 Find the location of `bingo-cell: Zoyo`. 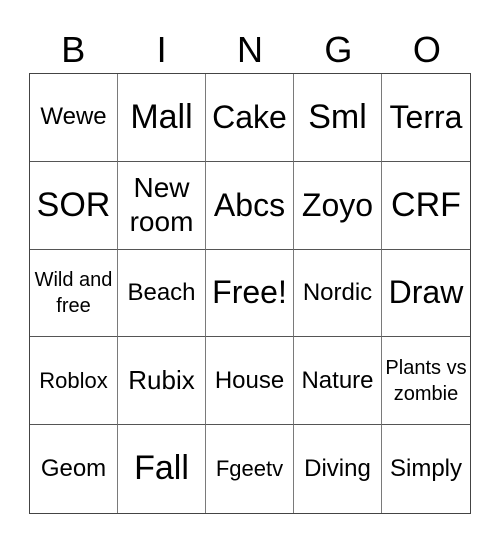

bingo-cell: Zoyo is located at coordinates (338, 205).